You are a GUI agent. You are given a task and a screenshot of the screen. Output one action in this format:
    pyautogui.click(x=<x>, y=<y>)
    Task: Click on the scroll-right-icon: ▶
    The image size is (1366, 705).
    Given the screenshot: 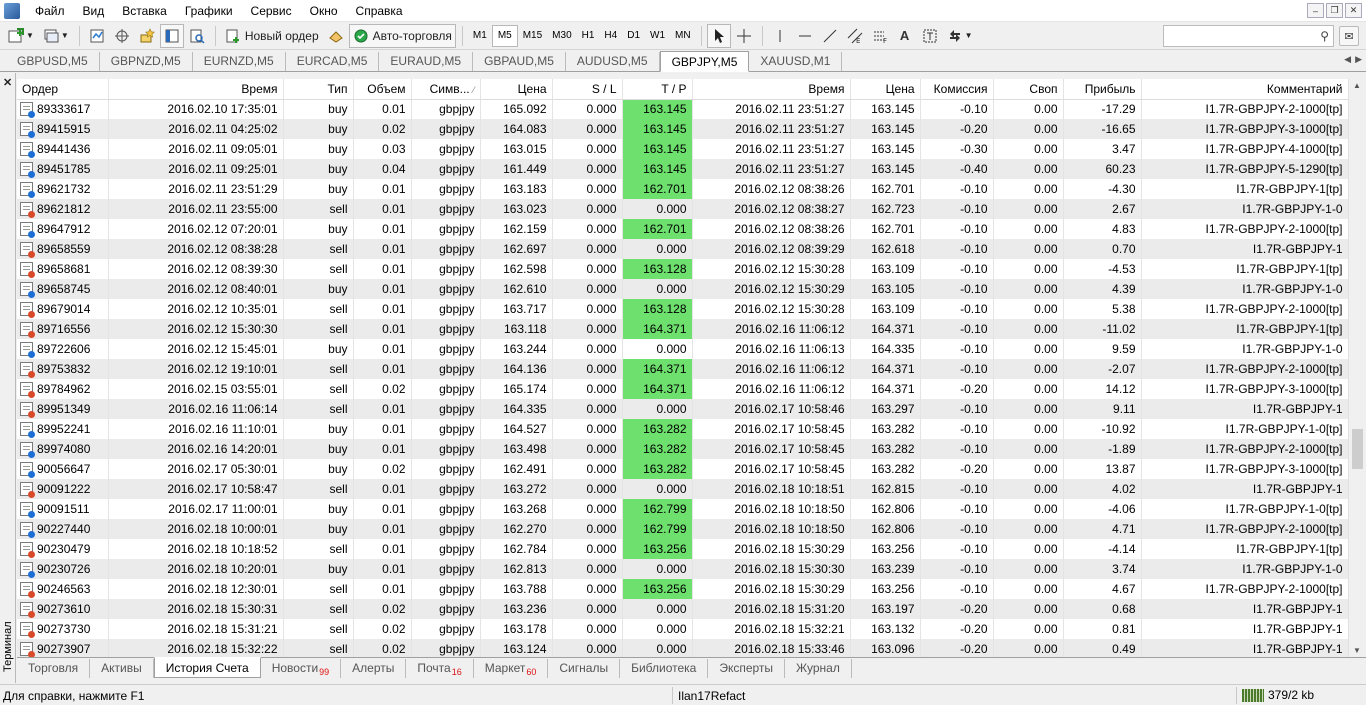 What is the action you would take?
    pyautogui.click(x=1358, y=59)
    